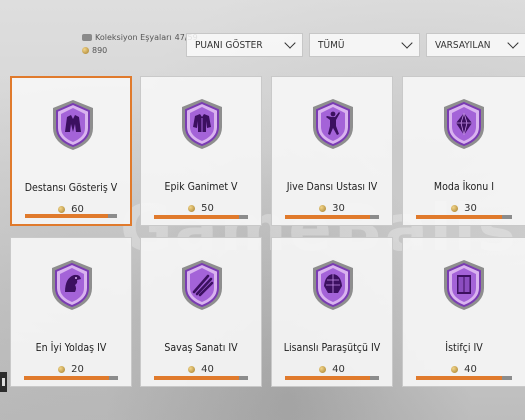 The image size is (525, 420). Describe the element at coordinates (71, 348) in the screenshot. I see `card-name: En İyi Yoldaş IV` at that location.